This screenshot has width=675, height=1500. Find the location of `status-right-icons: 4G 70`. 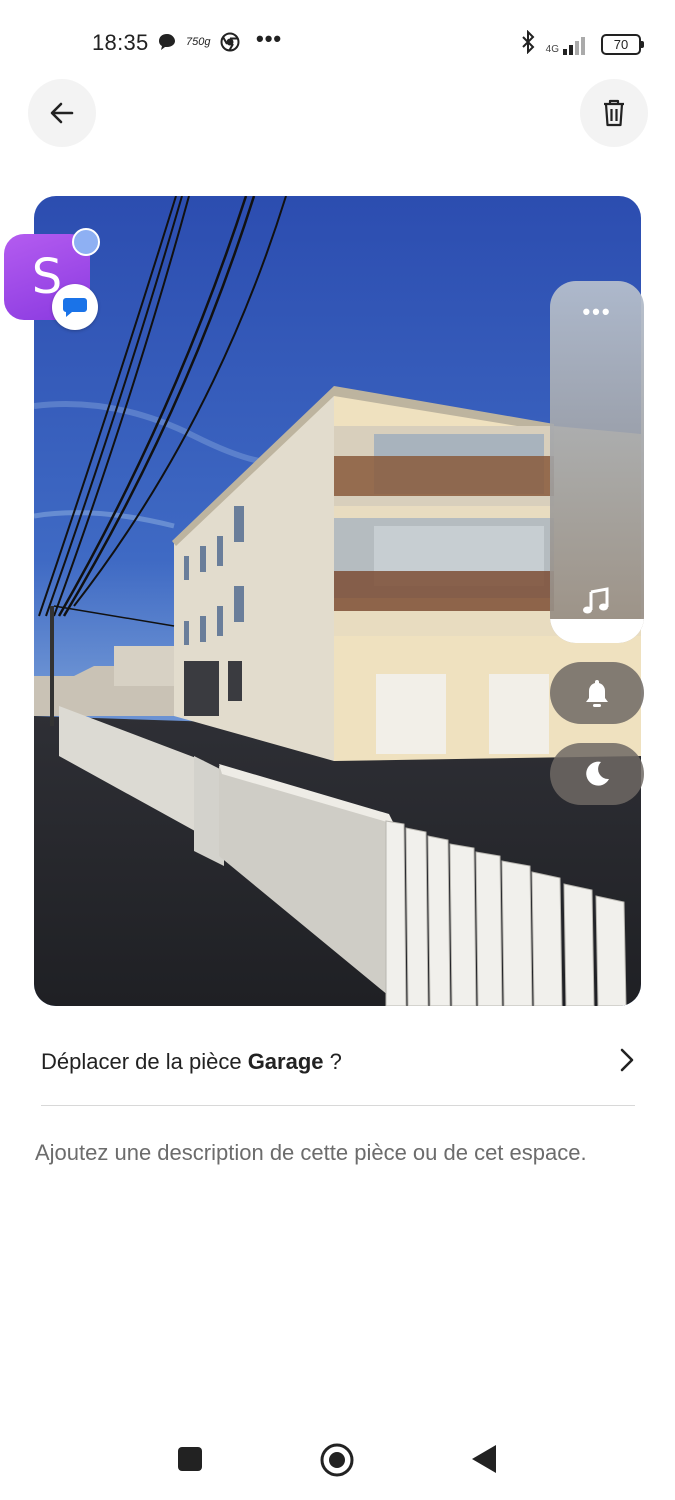

status-right-icons: 4G 70 is located at coordinates (582, 44).